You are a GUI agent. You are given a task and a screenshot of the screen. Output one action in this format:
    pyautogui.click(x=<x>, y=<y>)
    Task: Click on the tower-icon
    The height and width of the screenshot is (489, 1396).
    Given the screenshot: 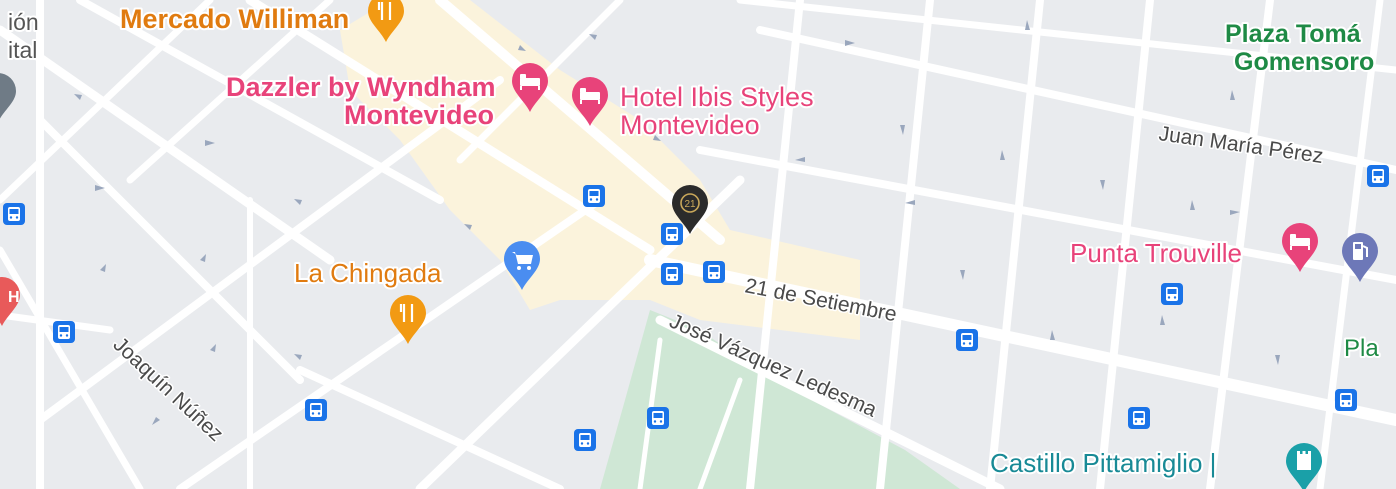 What is the action you would take?
    pyautogui.click(x=1304, y=460)
    